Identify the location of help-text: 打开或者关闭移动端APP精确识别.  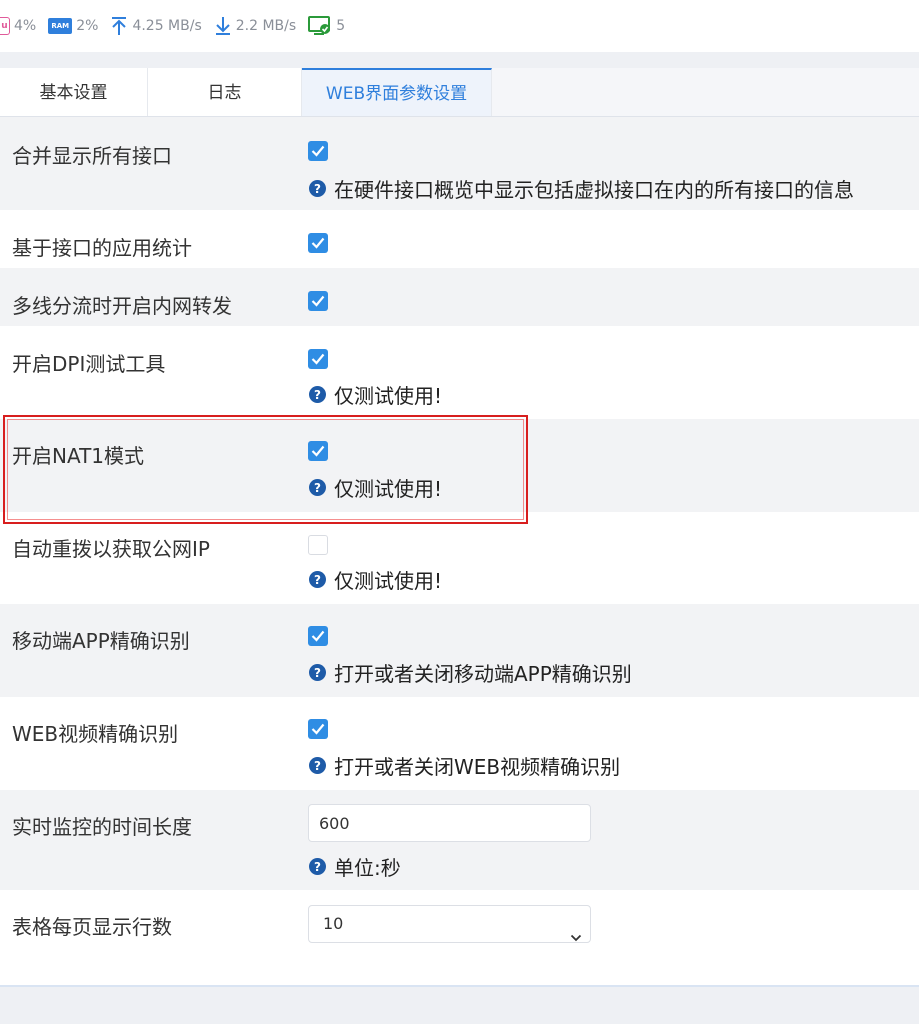
(483, 674).